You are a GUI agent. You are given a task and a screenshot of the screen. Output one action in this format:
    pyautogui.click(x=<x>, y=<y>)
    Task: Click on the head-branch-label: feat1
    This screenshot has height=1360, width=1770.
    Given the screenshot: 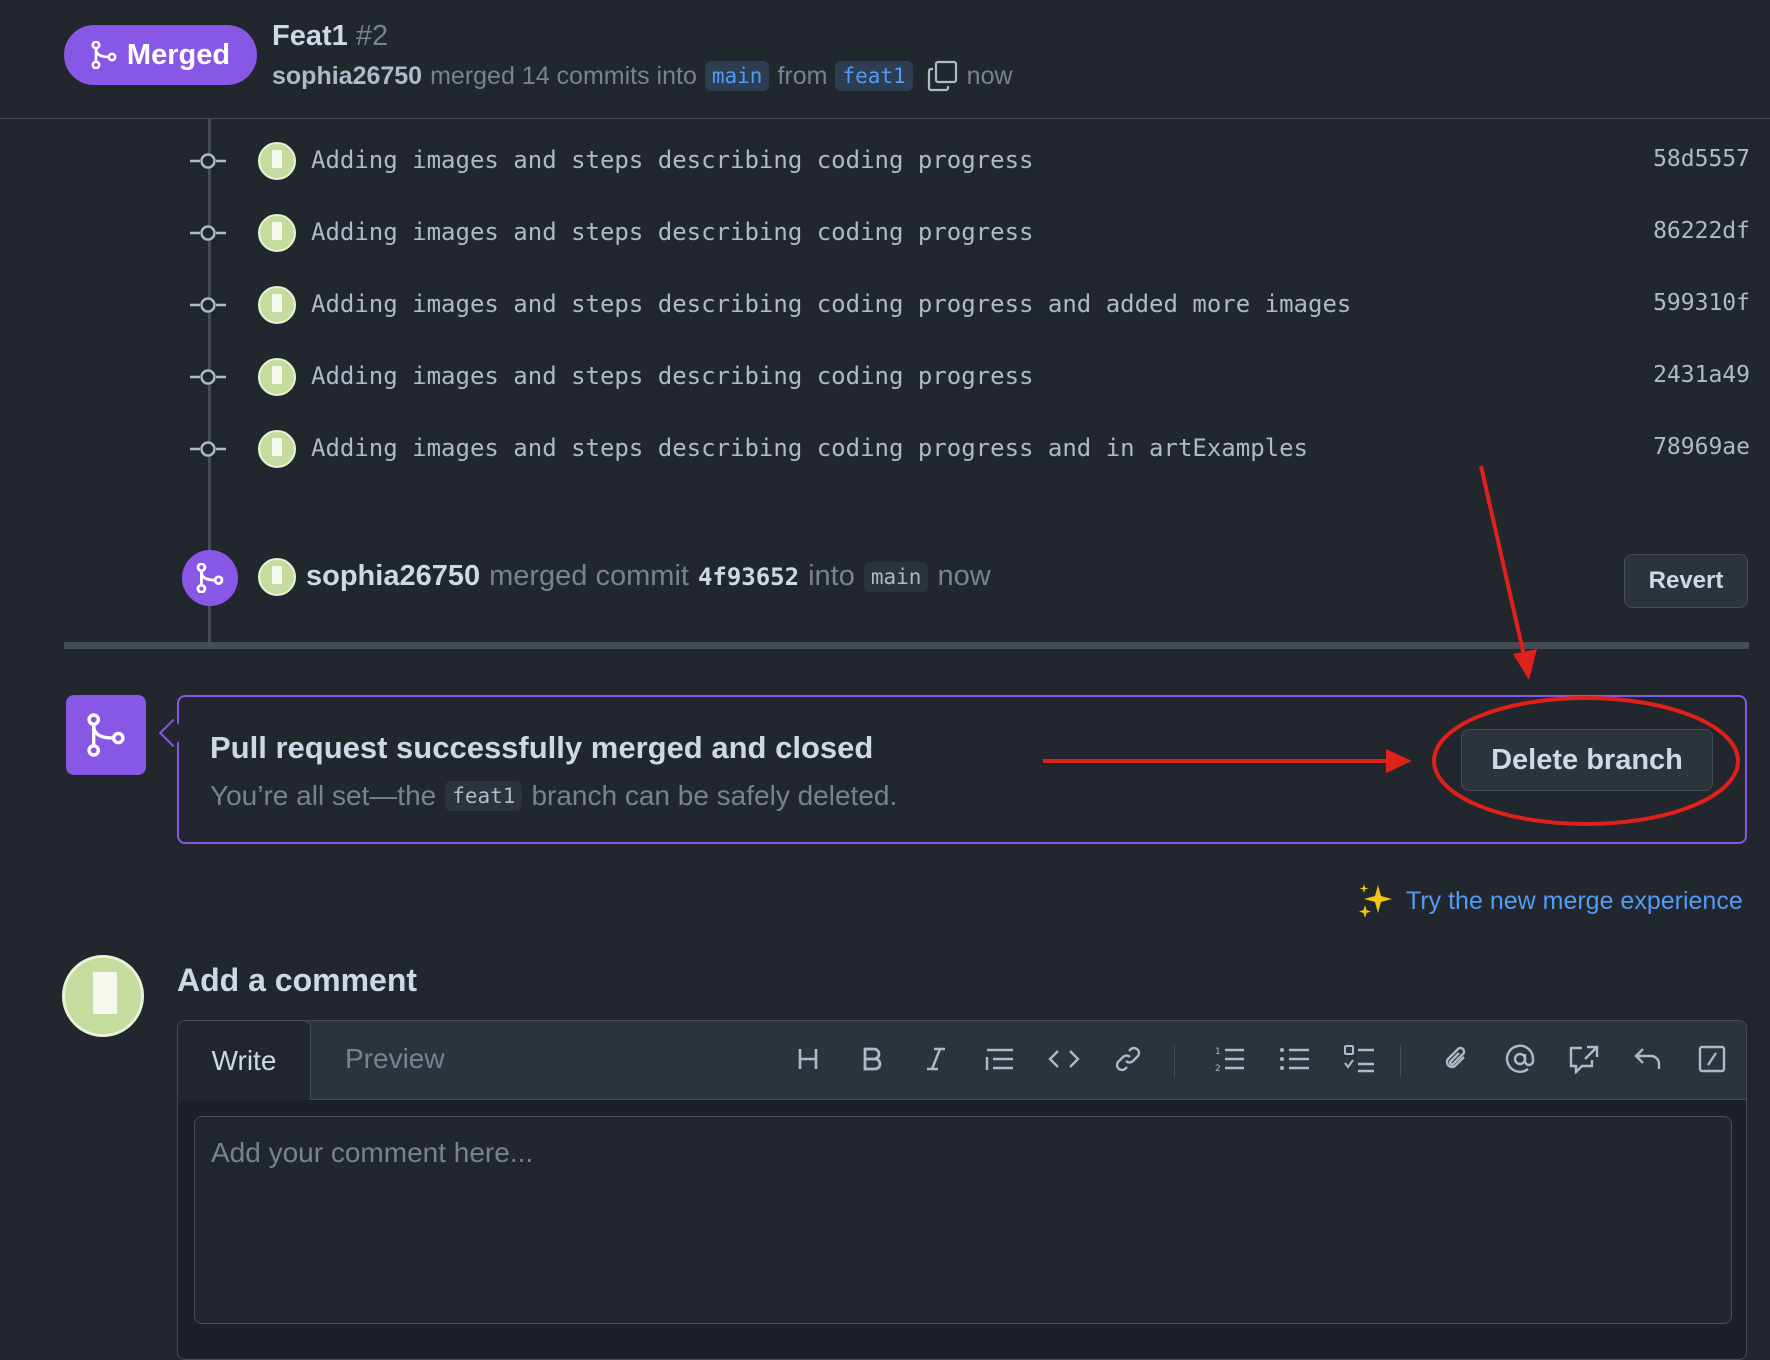 What is the action you would take?
    pyautogui.click(x=874, y=76)
    